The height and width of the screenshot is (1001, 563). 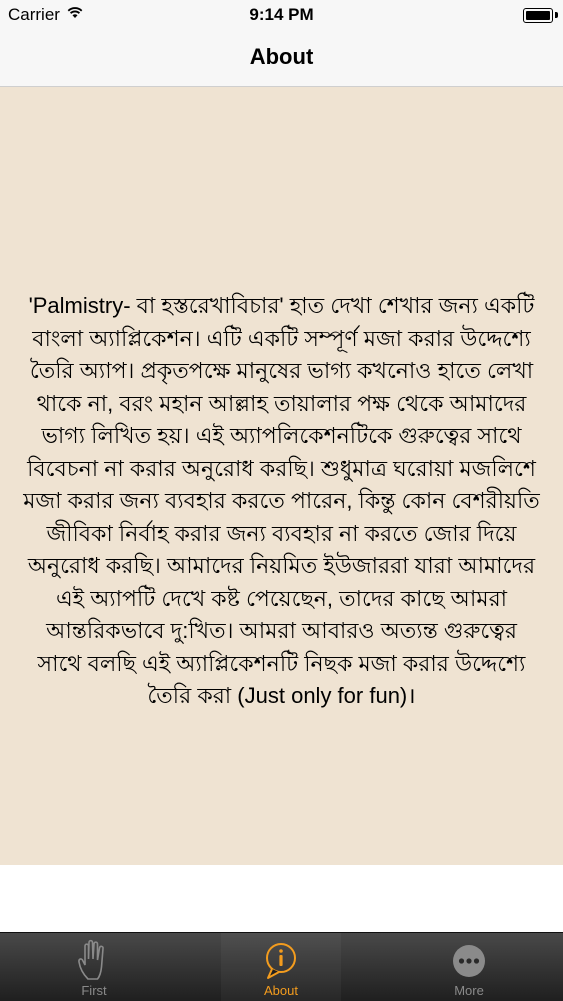 I want to click on tab-more: More, so click(x=469, y=967).